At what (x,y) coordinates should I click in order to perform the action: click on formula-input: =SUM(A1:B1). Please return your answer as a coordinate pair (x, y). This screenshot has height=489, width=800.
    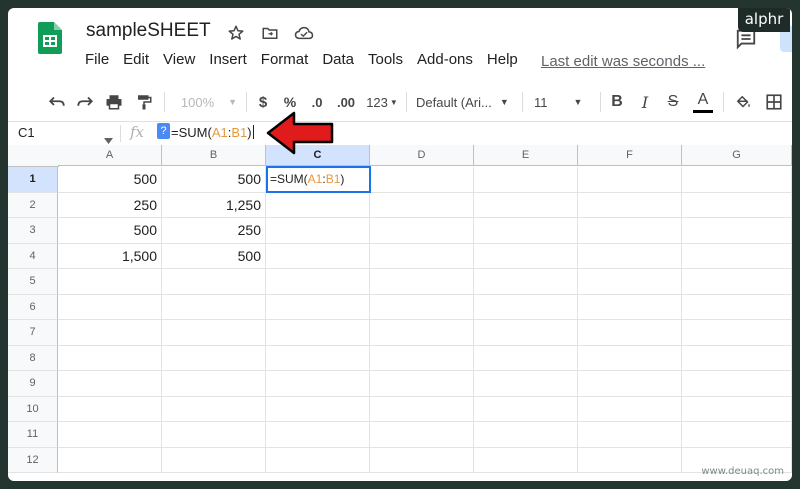
    Looking at the image, I should click on (212, 132).